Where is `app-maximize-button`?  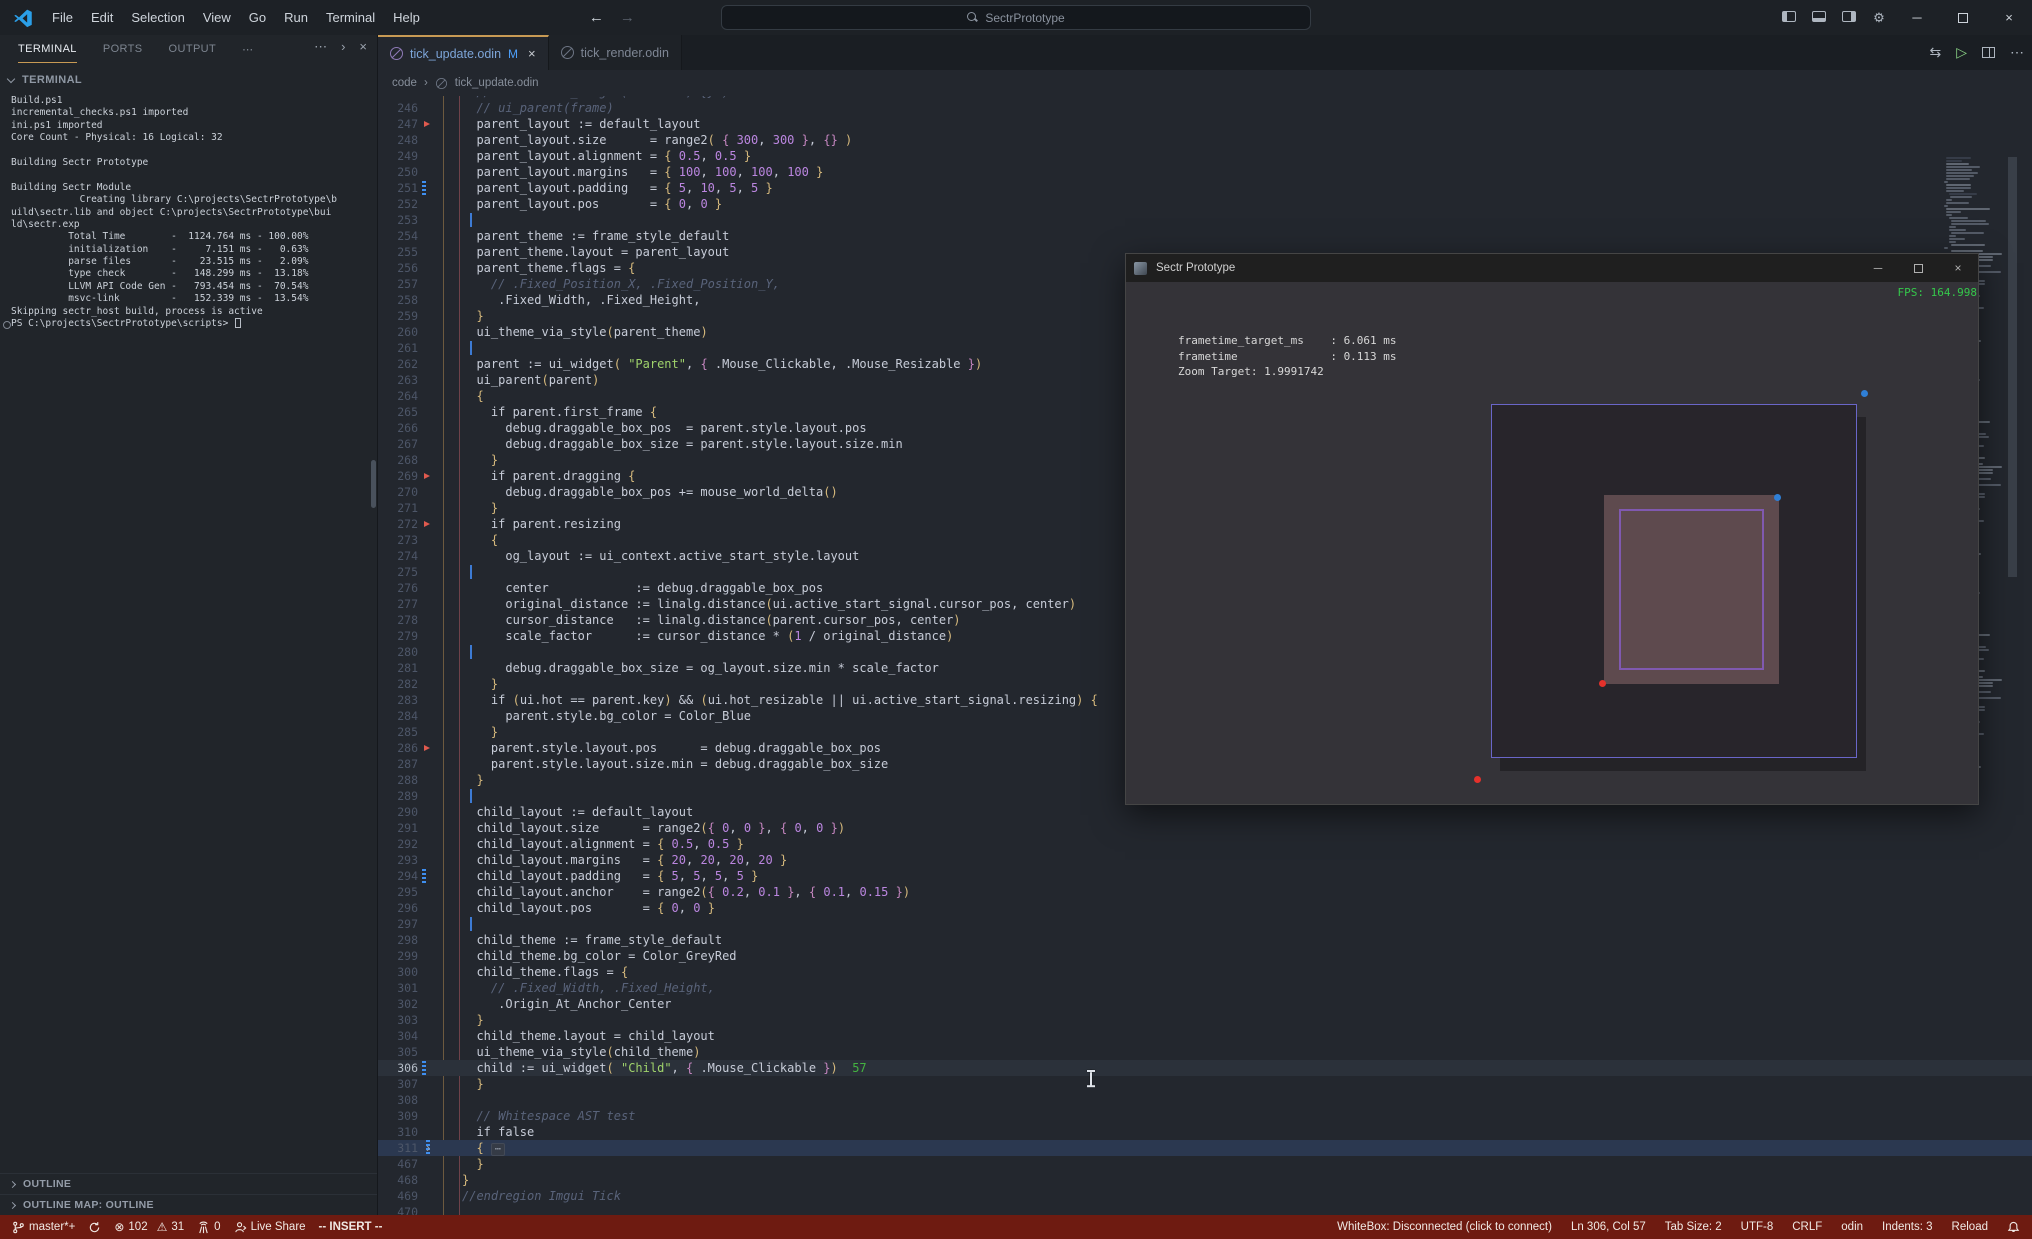
app-maximize-button is located at coordinates (1918, 268).